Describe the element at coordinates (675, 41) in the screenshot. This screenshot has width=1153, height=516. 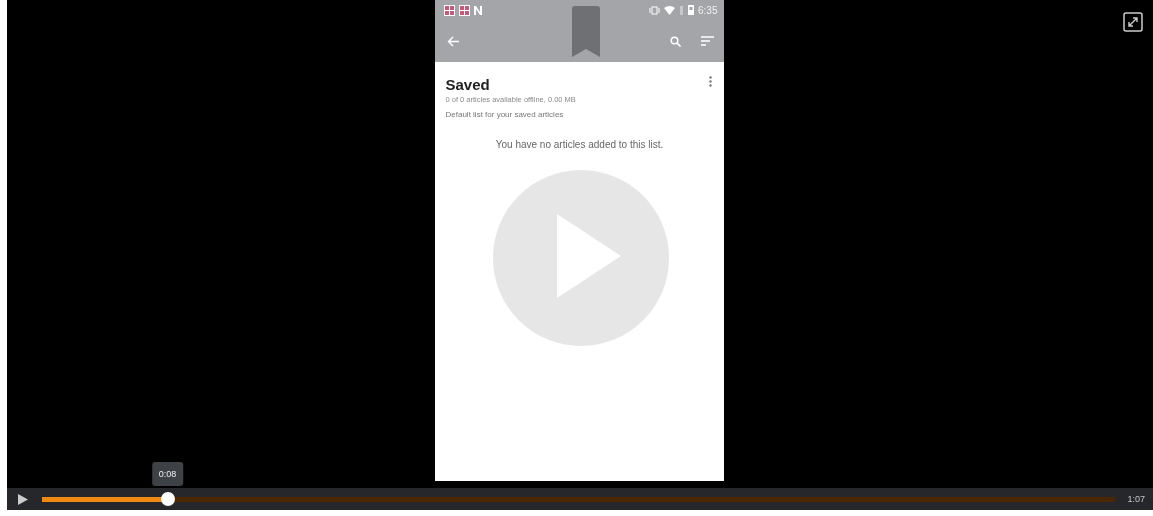
I see `search-icon` at that location.